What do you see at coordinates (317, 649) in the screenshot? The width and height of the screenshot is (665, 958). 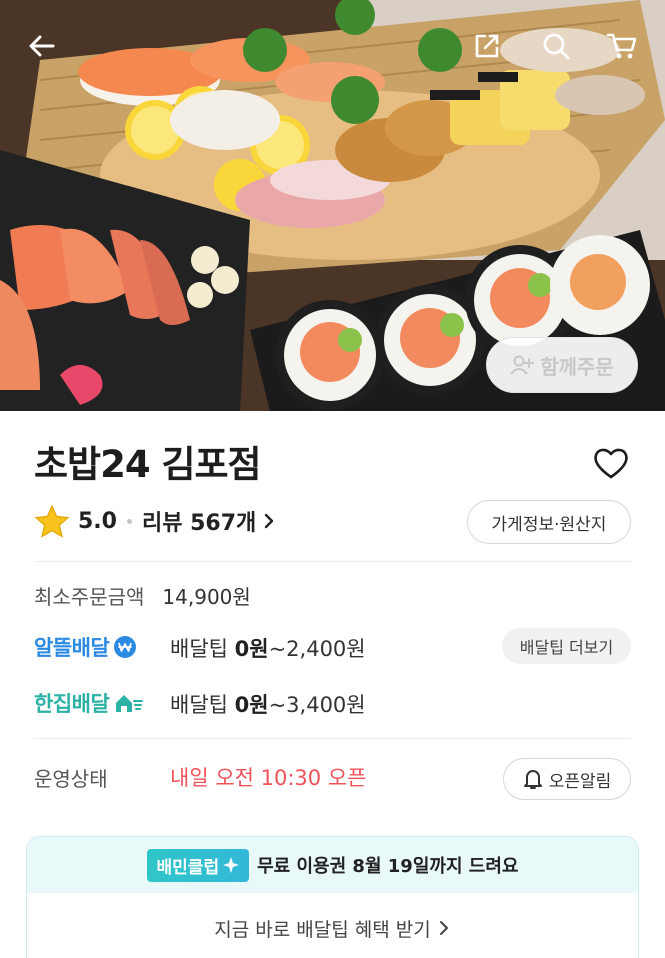 I see `tip-range: ~2,400원` at bounding box center [317, 649].